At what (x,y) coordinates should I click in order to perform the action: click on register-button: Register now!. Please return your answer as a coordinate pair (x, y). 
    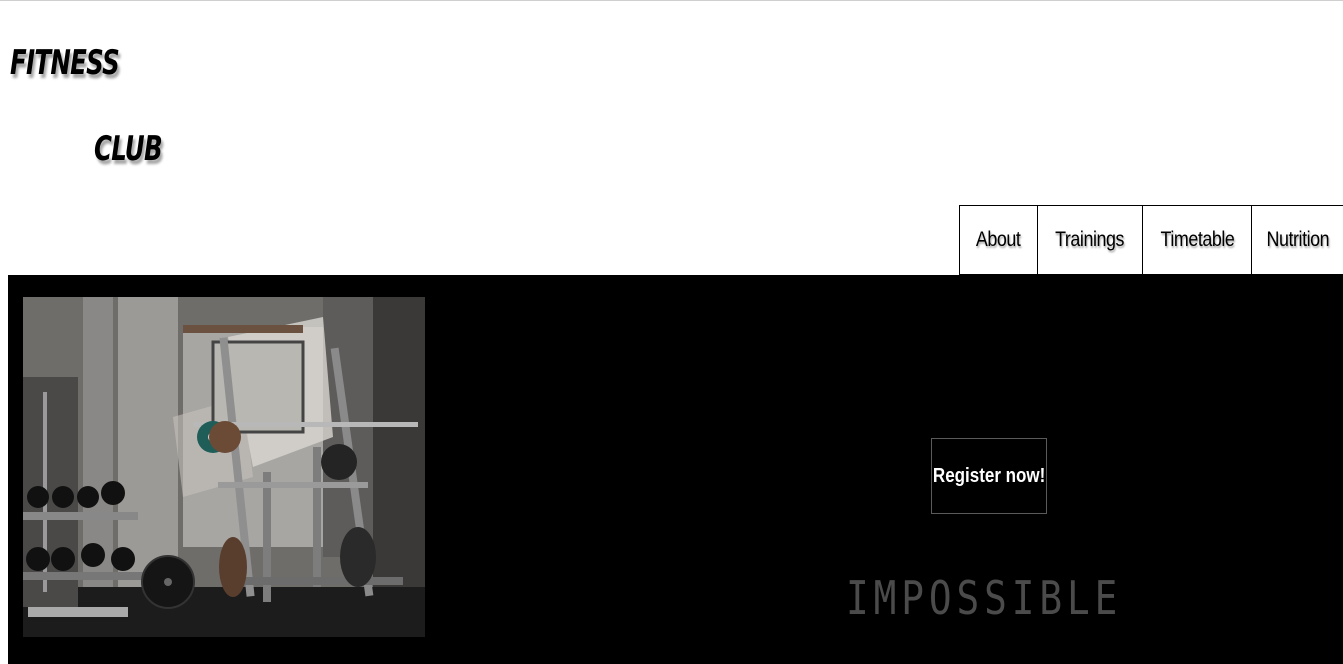
    Looking at the image, I should click on (989, 476).